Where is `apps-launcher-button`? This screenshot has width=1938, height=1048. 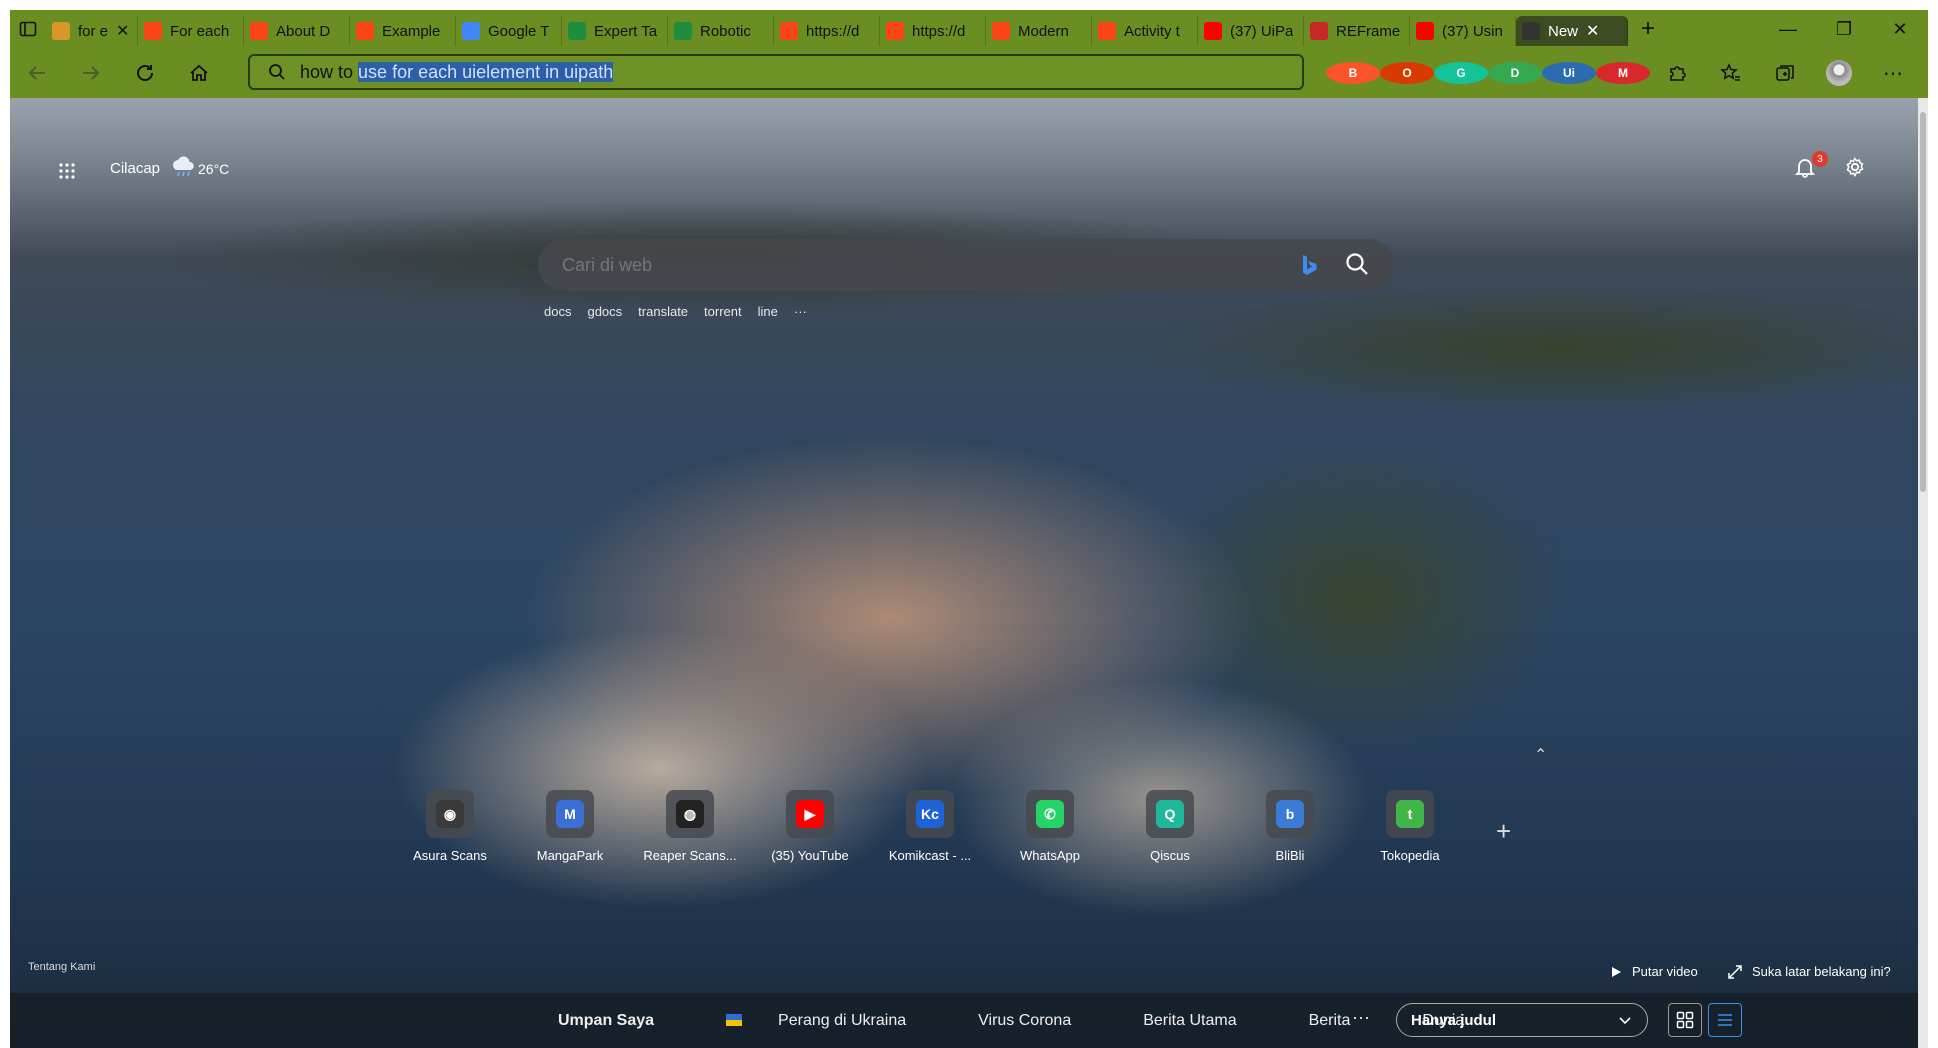 apps-launcher-button is located at coordinates (67, 173).